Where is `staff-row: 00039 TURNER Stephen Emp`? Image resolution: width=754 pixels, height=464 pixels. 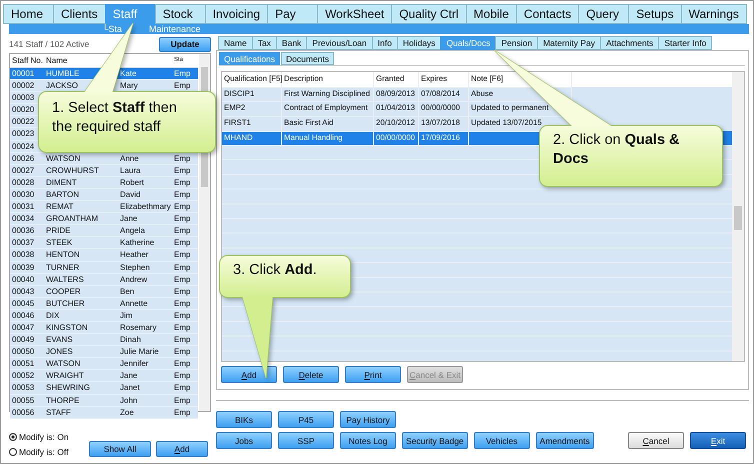 staff-row: 00039 TURNER Stephen Emp is located at coordinates (104, 268).